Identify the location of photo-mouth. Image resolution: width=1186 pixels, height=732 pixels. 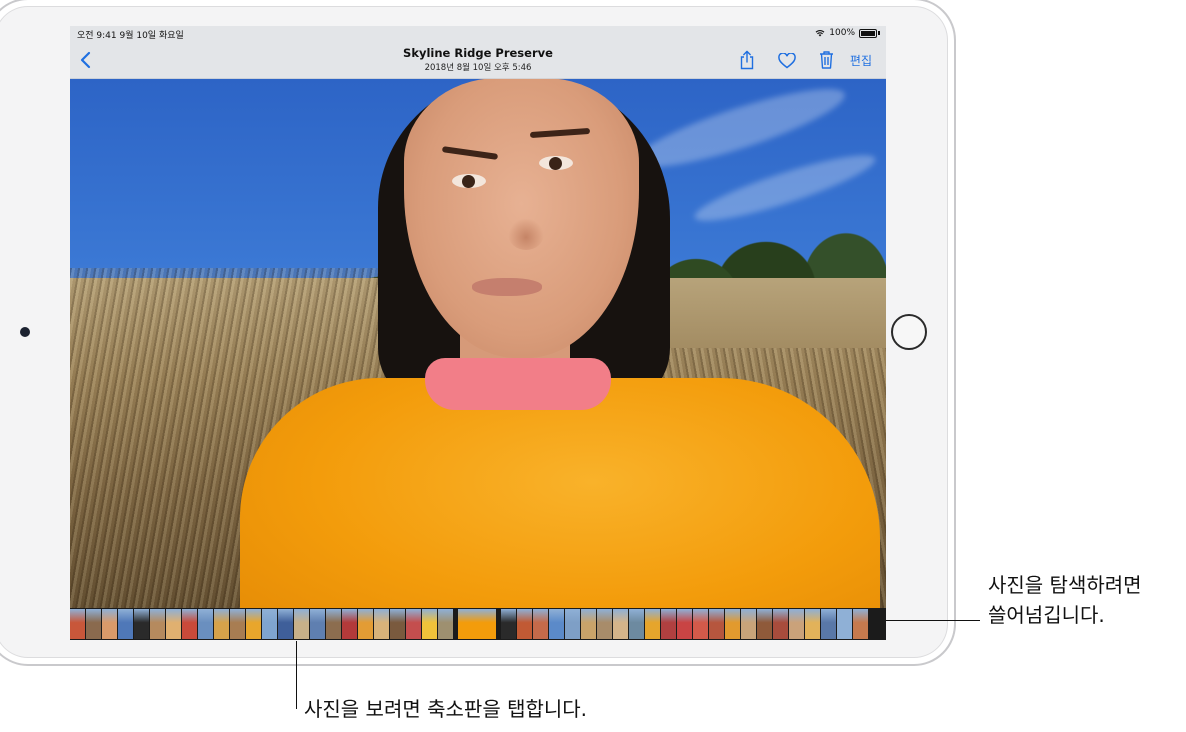
(507, 287).